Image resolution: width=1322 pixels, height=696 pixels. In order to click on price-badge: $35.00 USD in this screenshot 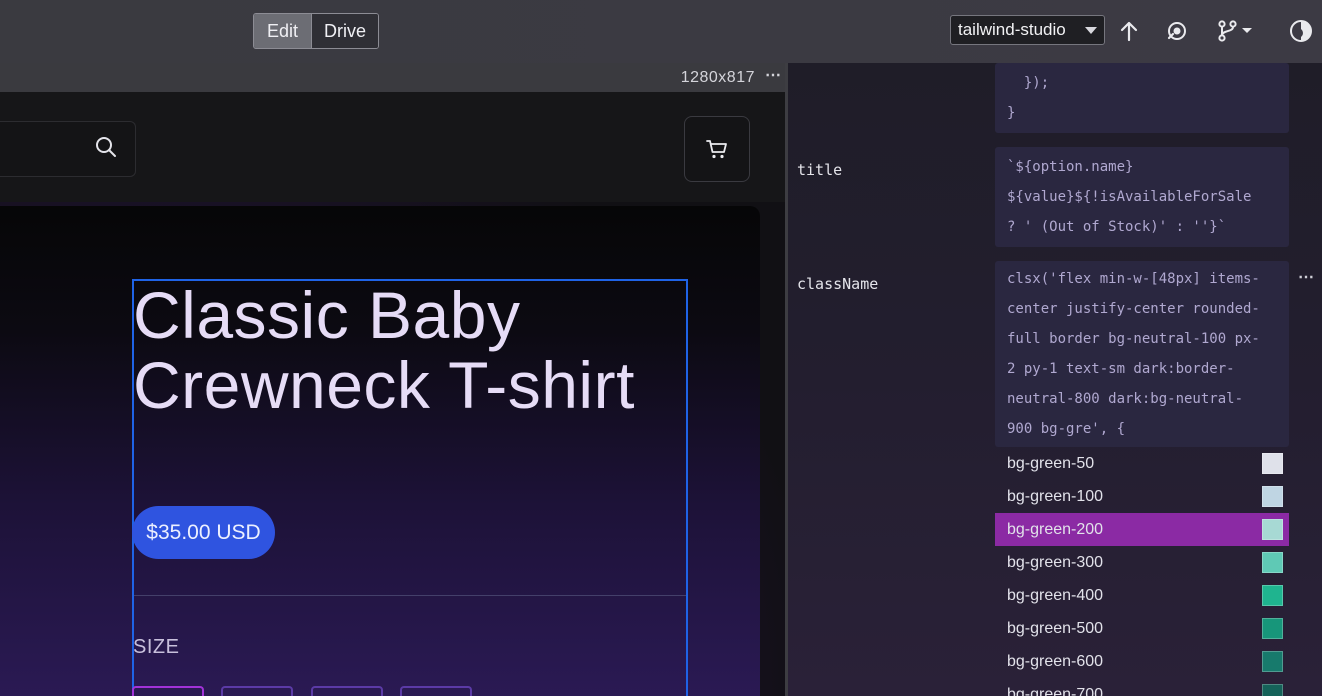, I will do `click(203, 532)`.